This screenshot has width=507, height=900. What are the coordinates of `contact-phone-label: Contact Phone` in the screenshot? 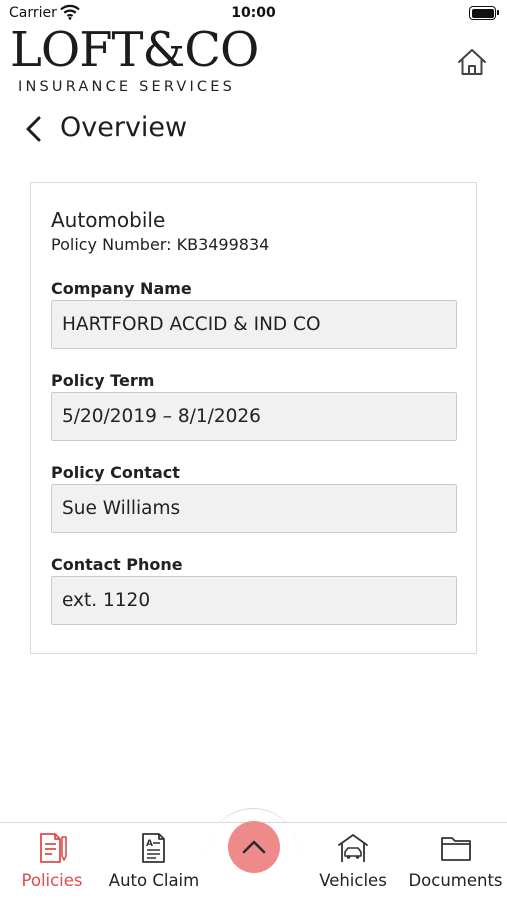 It's located at (117, 564).